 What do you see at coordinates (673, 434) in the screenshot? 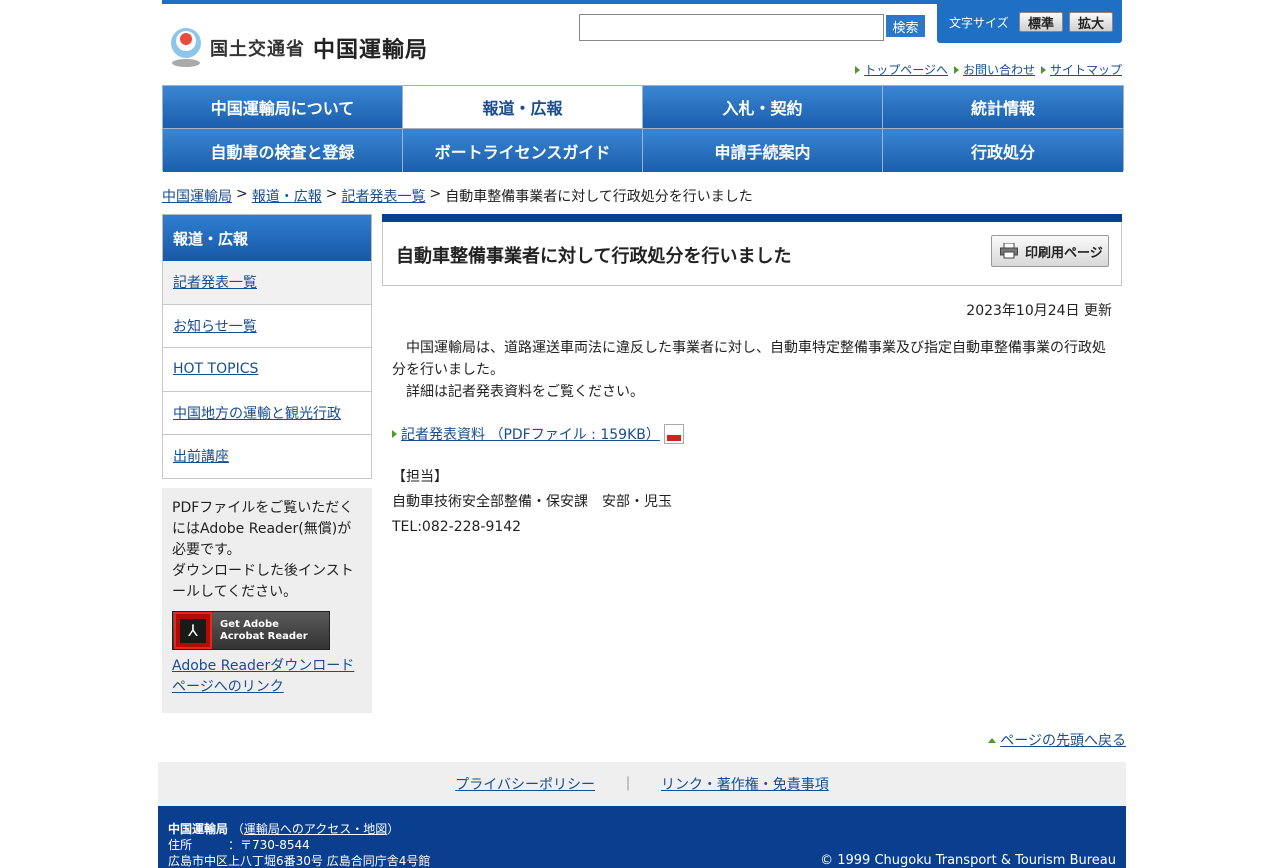
I see `pdf-file-icon` at bounding box center [673, 434].